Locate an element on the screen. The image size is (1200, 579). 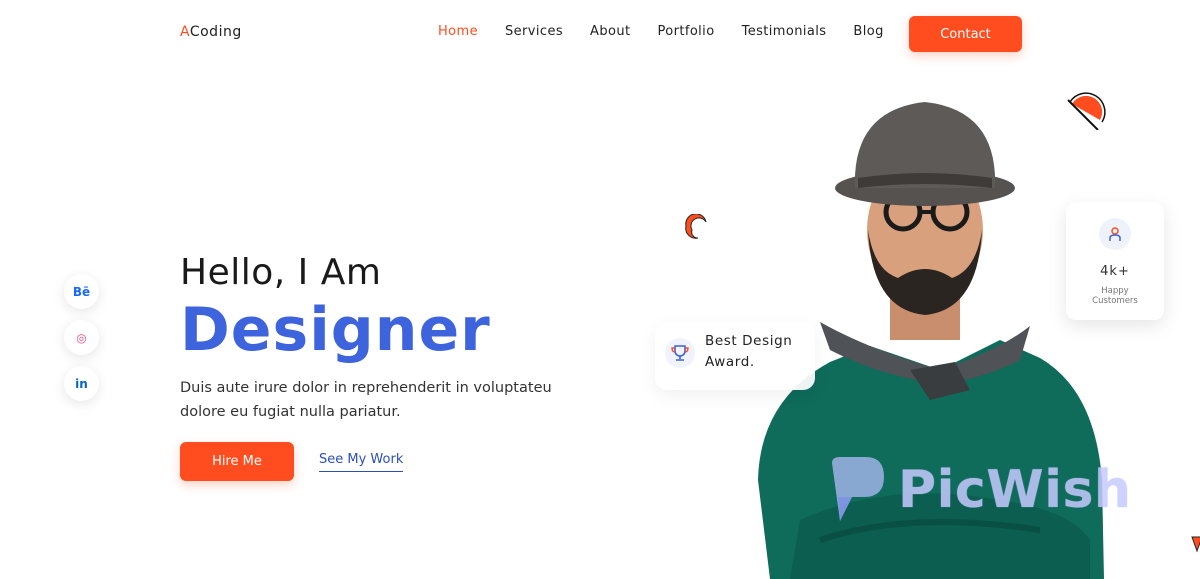
nav-about: About is located at coordinates (610, 31).